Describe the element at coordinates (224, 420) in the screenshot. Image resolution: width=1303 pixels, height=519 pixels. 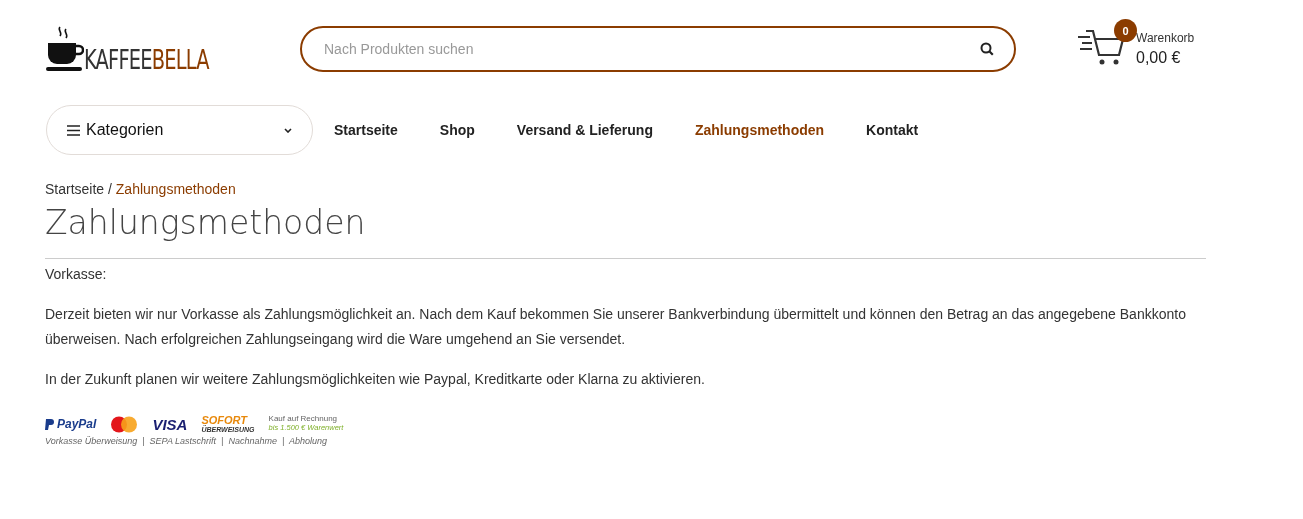
I see `sofort-logo: SOFORT` at that location.